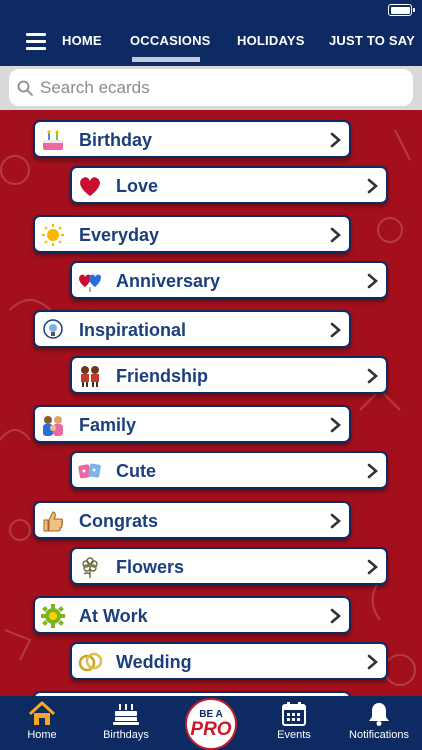 This screenshot has width=422, height=750. What do you see at coordinates (192, 234) in the screenshot?
I see `category-everyday: Everyday` at bounding box center [192, 234].